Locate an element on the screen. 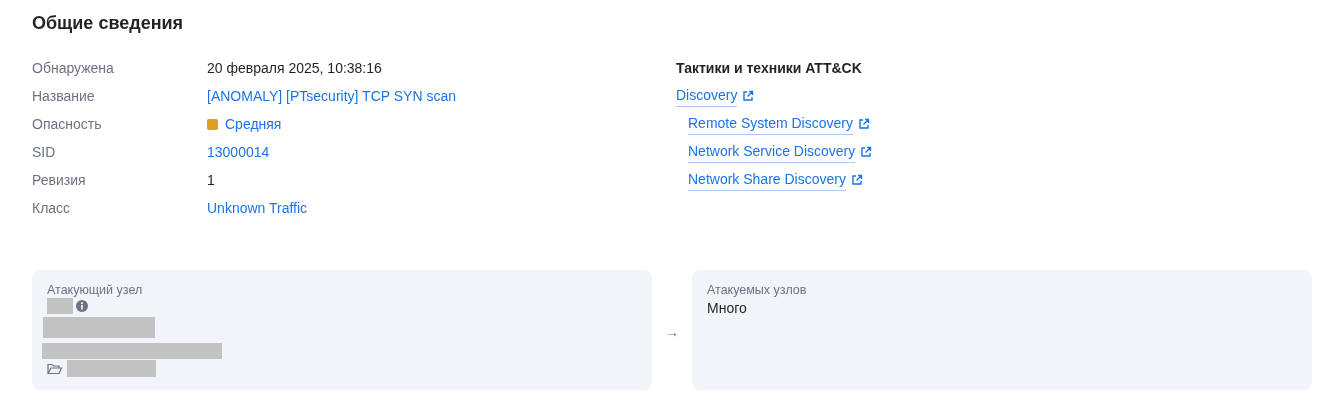 This screenshot has width=1337, height=406. technique-link: Remote System Discovery is located at coordinates (770, 124).